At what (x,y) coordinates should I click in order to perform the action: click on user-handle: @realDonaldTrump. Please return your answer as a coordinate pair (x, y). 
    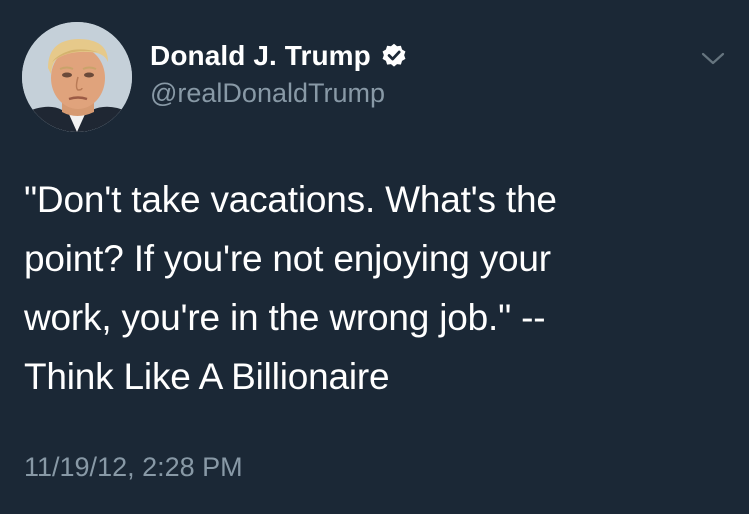
    Looking at the image, I should click on (400, 93).